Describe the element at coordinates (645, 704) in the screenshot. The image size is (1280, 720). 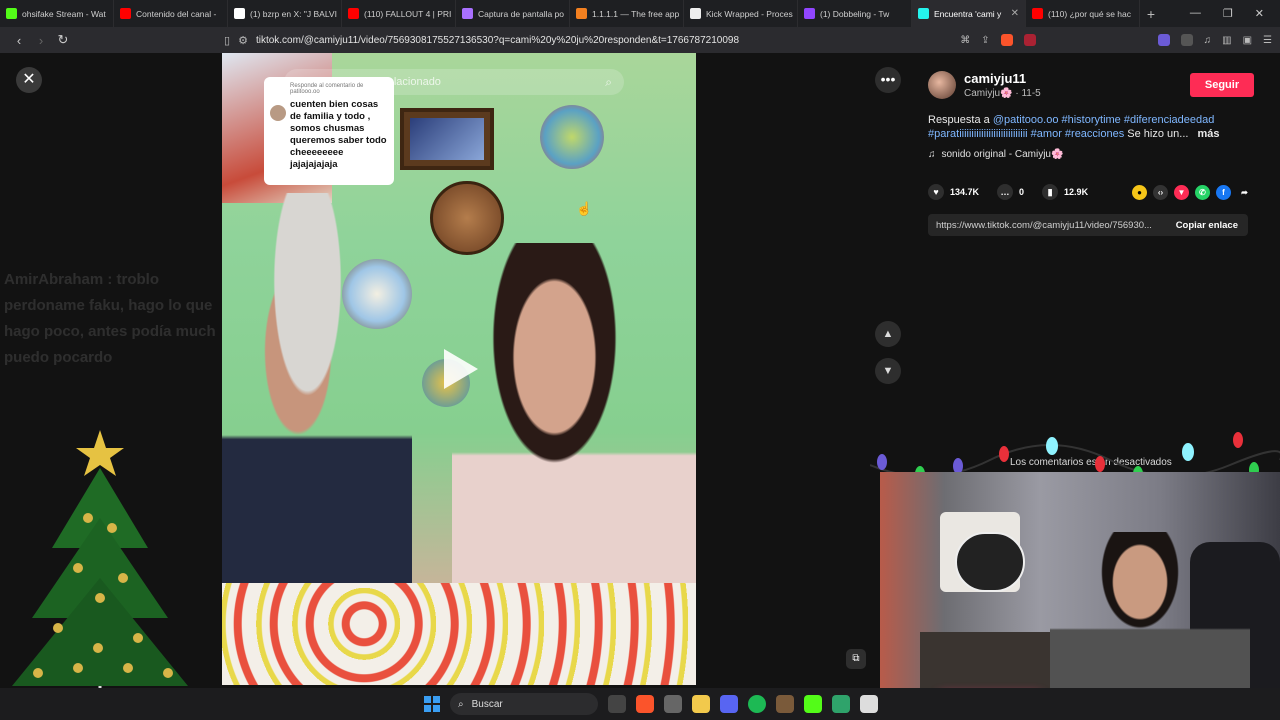
I see `brave-icon` at that location.